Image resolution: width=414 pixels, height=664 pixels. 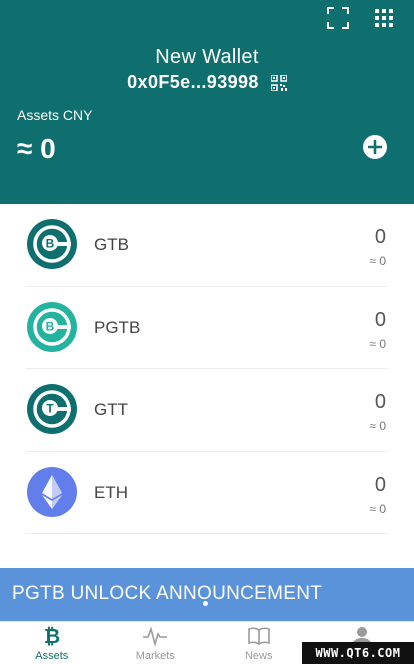 I want to click on svg-text: T, so click(x=50, y=409).